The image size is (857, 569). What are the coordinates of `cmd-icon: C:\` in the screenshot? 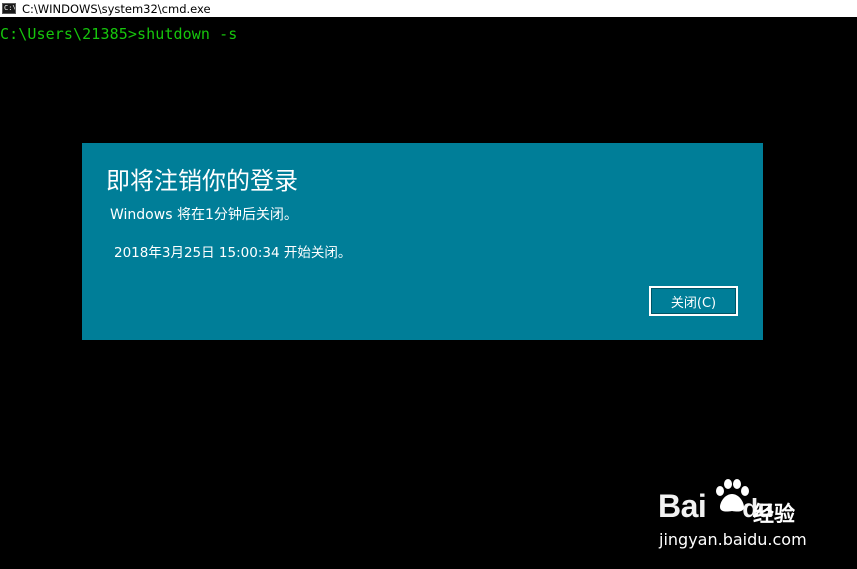 It's located at (9, 8).